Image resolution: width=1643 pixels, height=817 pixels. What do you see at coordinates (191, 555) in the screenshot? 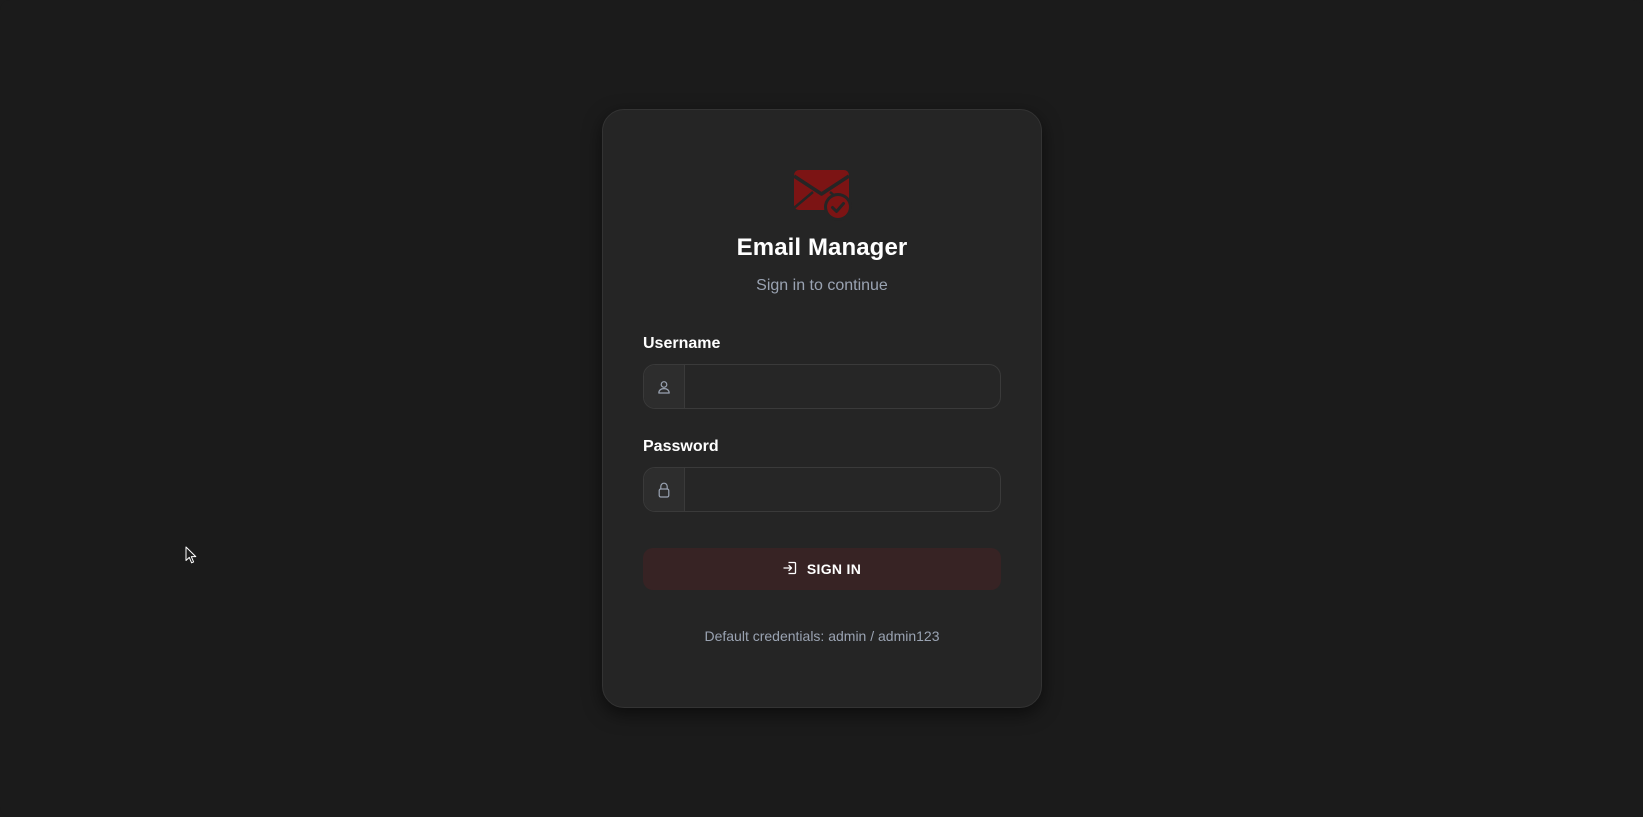
I see `mouse-cursor-icon` at bounding box center [191, 555].